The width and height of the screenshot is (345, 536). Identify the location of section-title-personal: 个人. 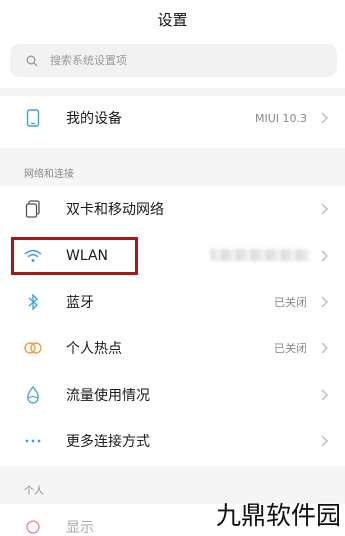
(34, 491).